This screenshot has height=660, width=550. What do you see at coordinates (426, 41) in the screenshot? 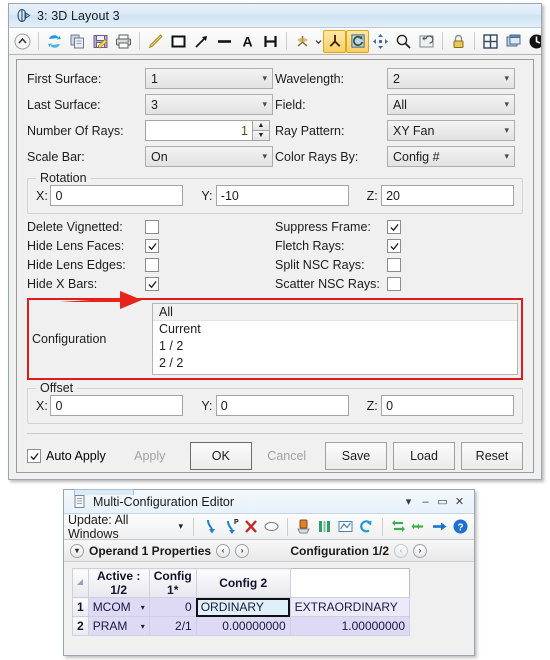
I see `undo-zoom-icon` at bounding box center [426, 41].